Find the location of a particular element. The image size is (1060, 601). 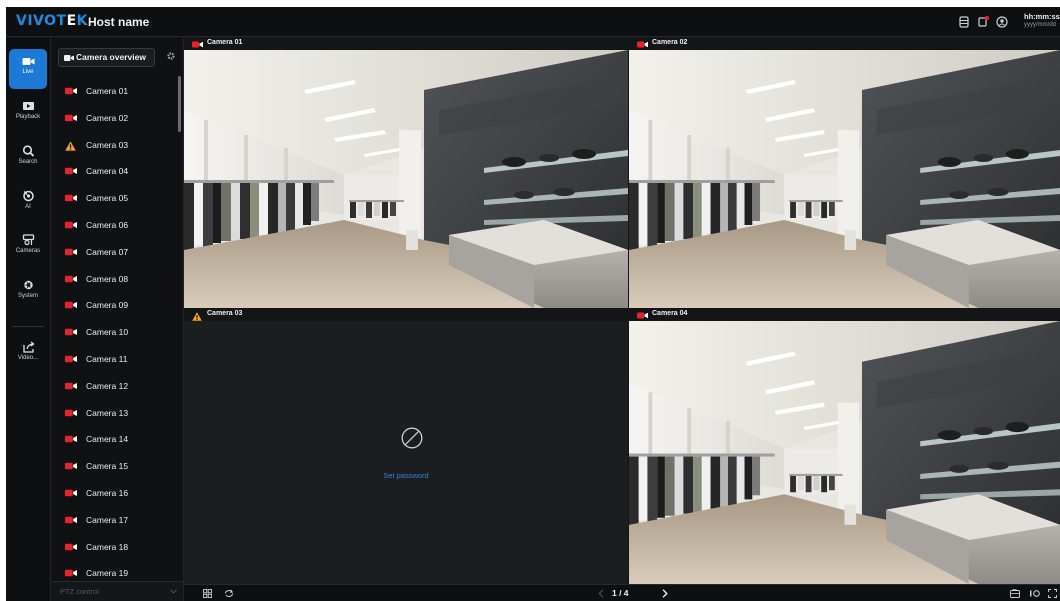

camera-list-item: Camera 18 is located at coordinates (115, 548).